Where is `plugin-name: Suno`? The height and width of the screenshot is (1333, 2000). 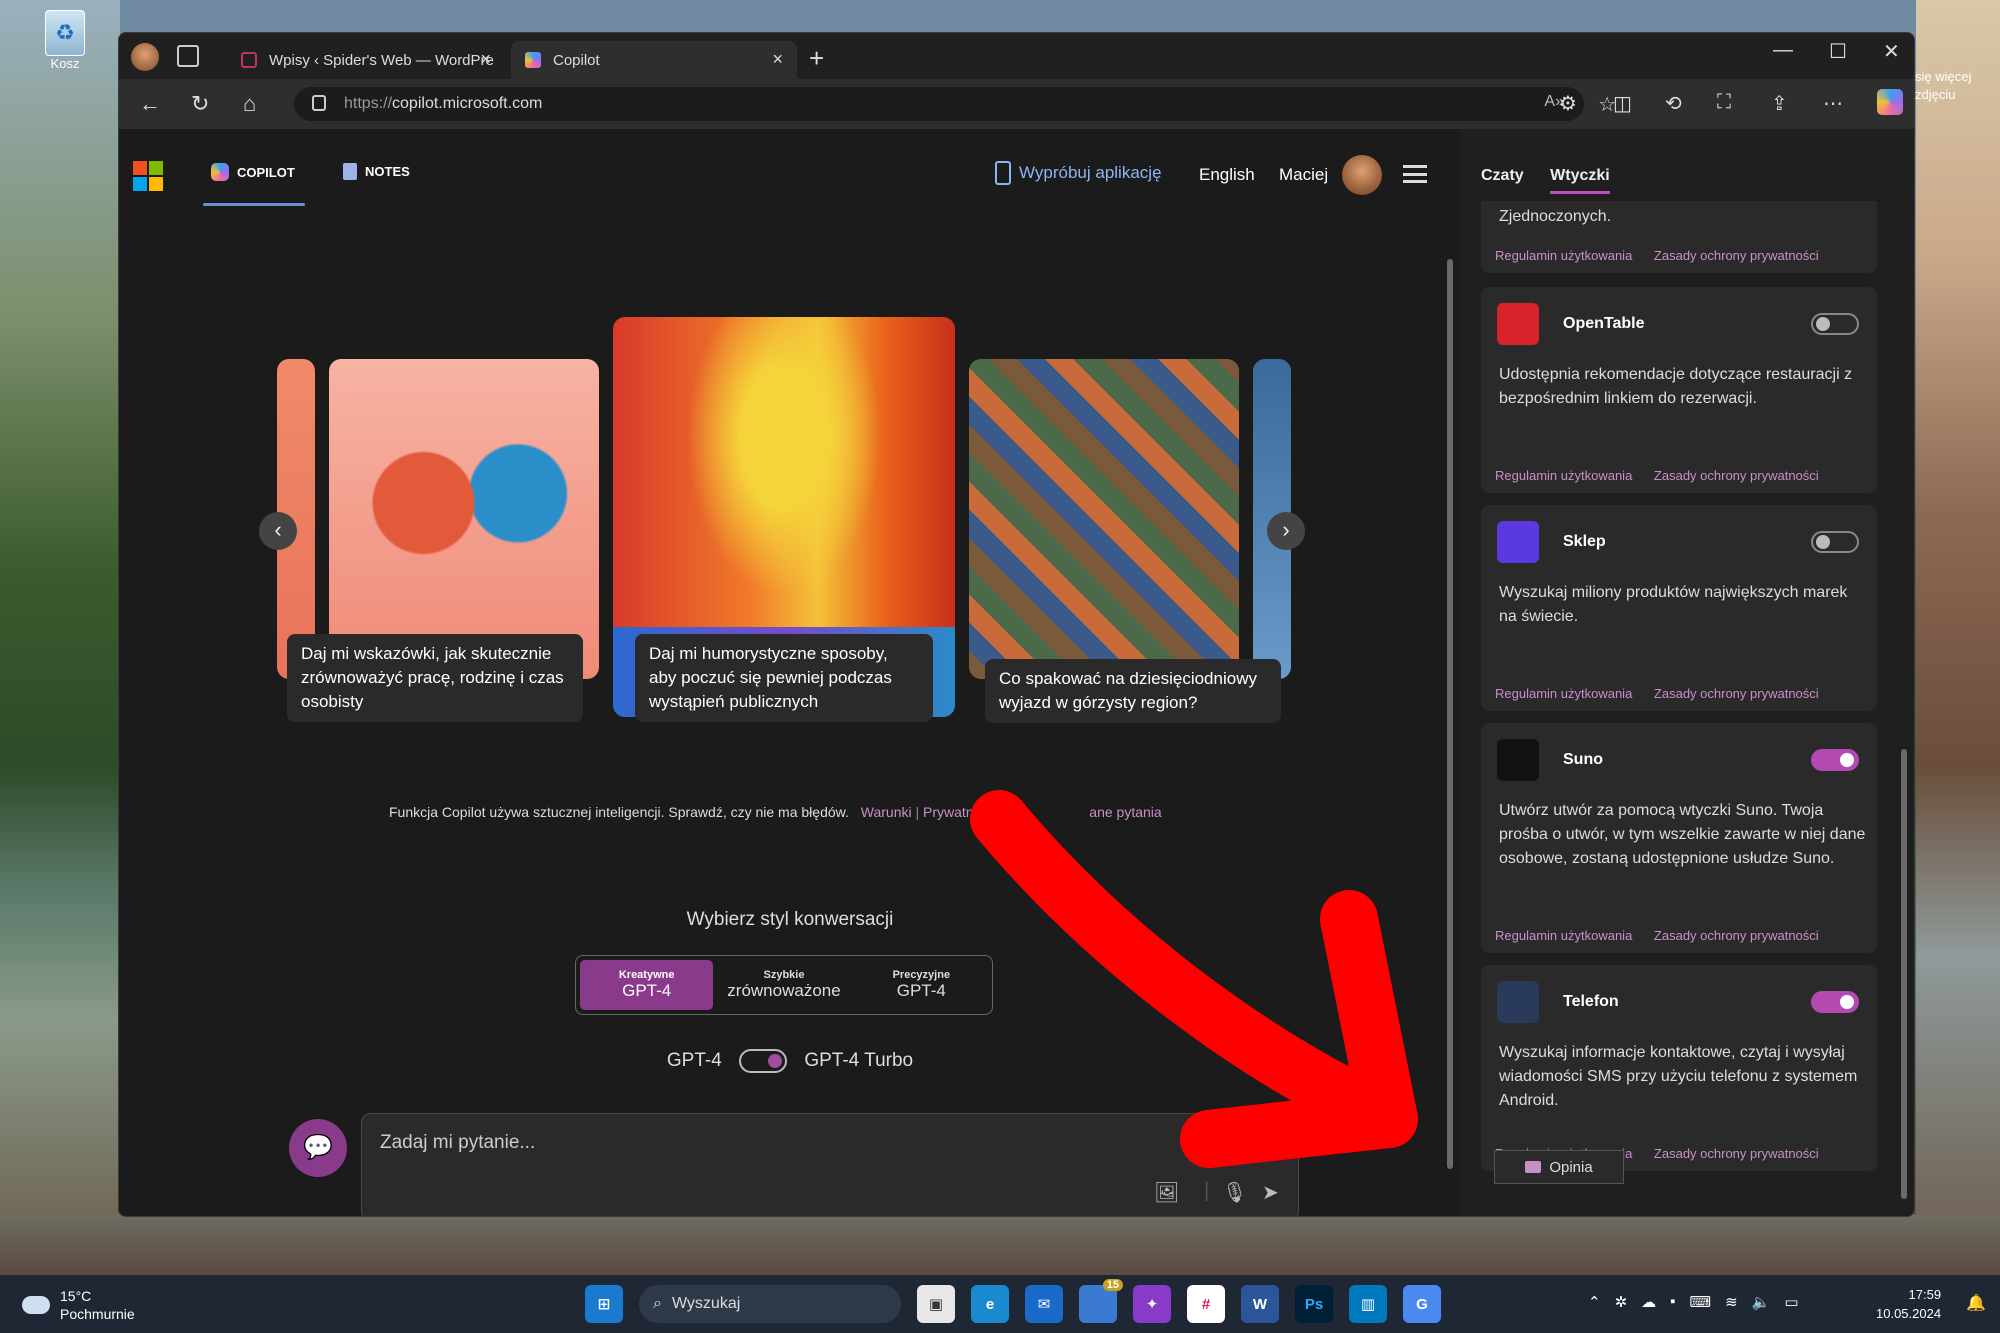 plugin-name: Suno is located at coordinates (1583, 759).